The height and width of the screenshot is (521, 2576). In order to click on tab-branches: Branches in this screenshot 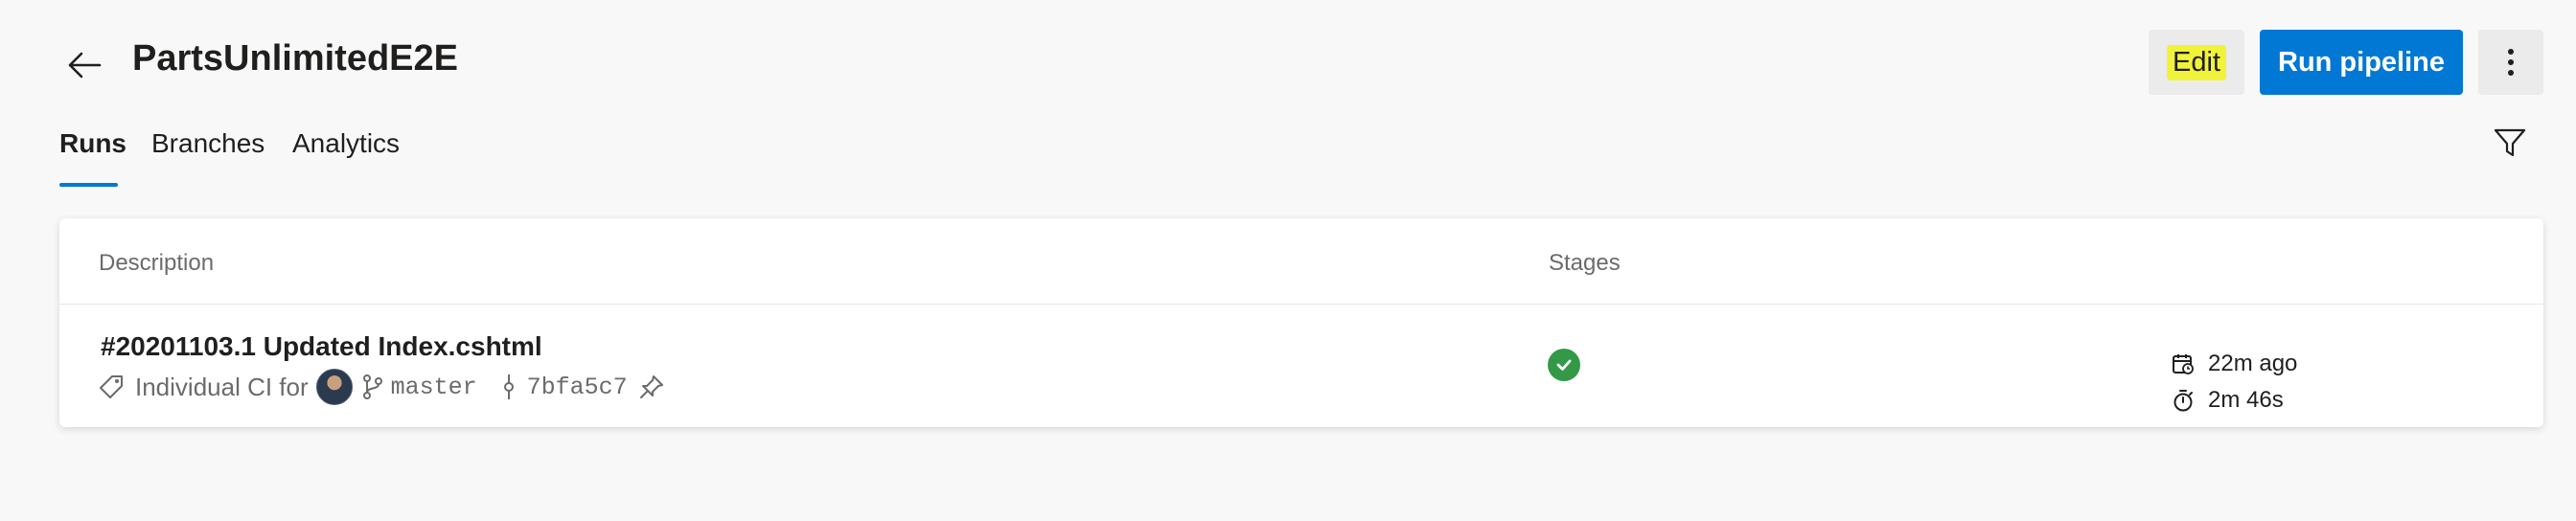, I will do `click(207, 144)`.